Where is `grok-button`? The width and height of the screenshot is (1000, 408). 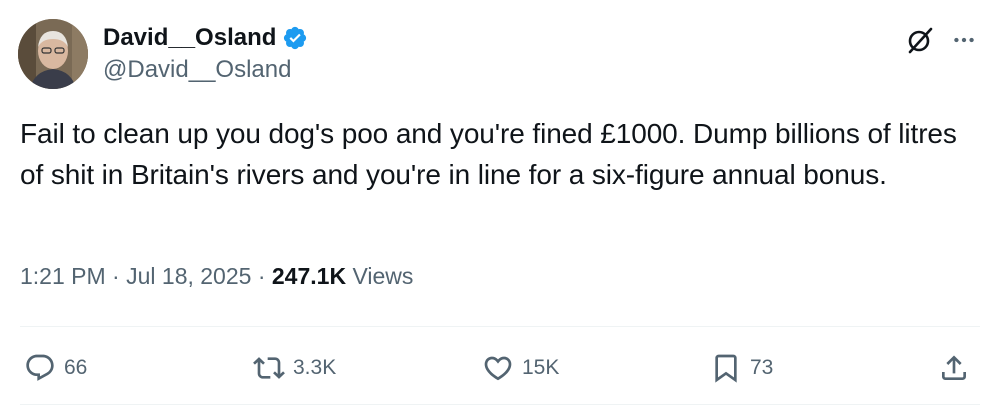 grok-button is located at coordinates (920, 40).